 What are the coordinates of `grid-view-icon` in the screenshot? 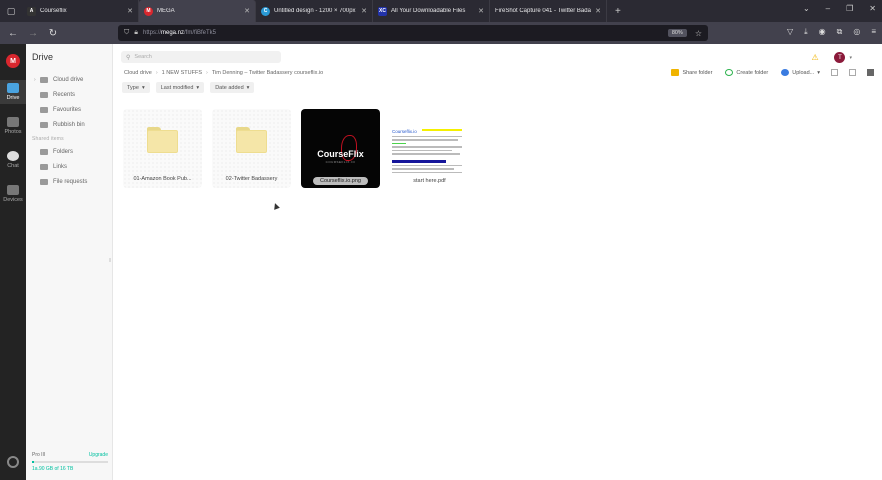 It's located at (870, 72).